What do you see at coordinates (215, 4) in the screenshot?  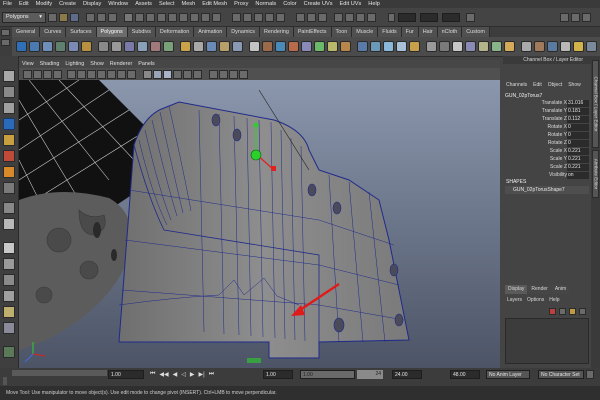 I see `menu-edit-mesh: Edit Mesh` at bounding box center [215, 4].